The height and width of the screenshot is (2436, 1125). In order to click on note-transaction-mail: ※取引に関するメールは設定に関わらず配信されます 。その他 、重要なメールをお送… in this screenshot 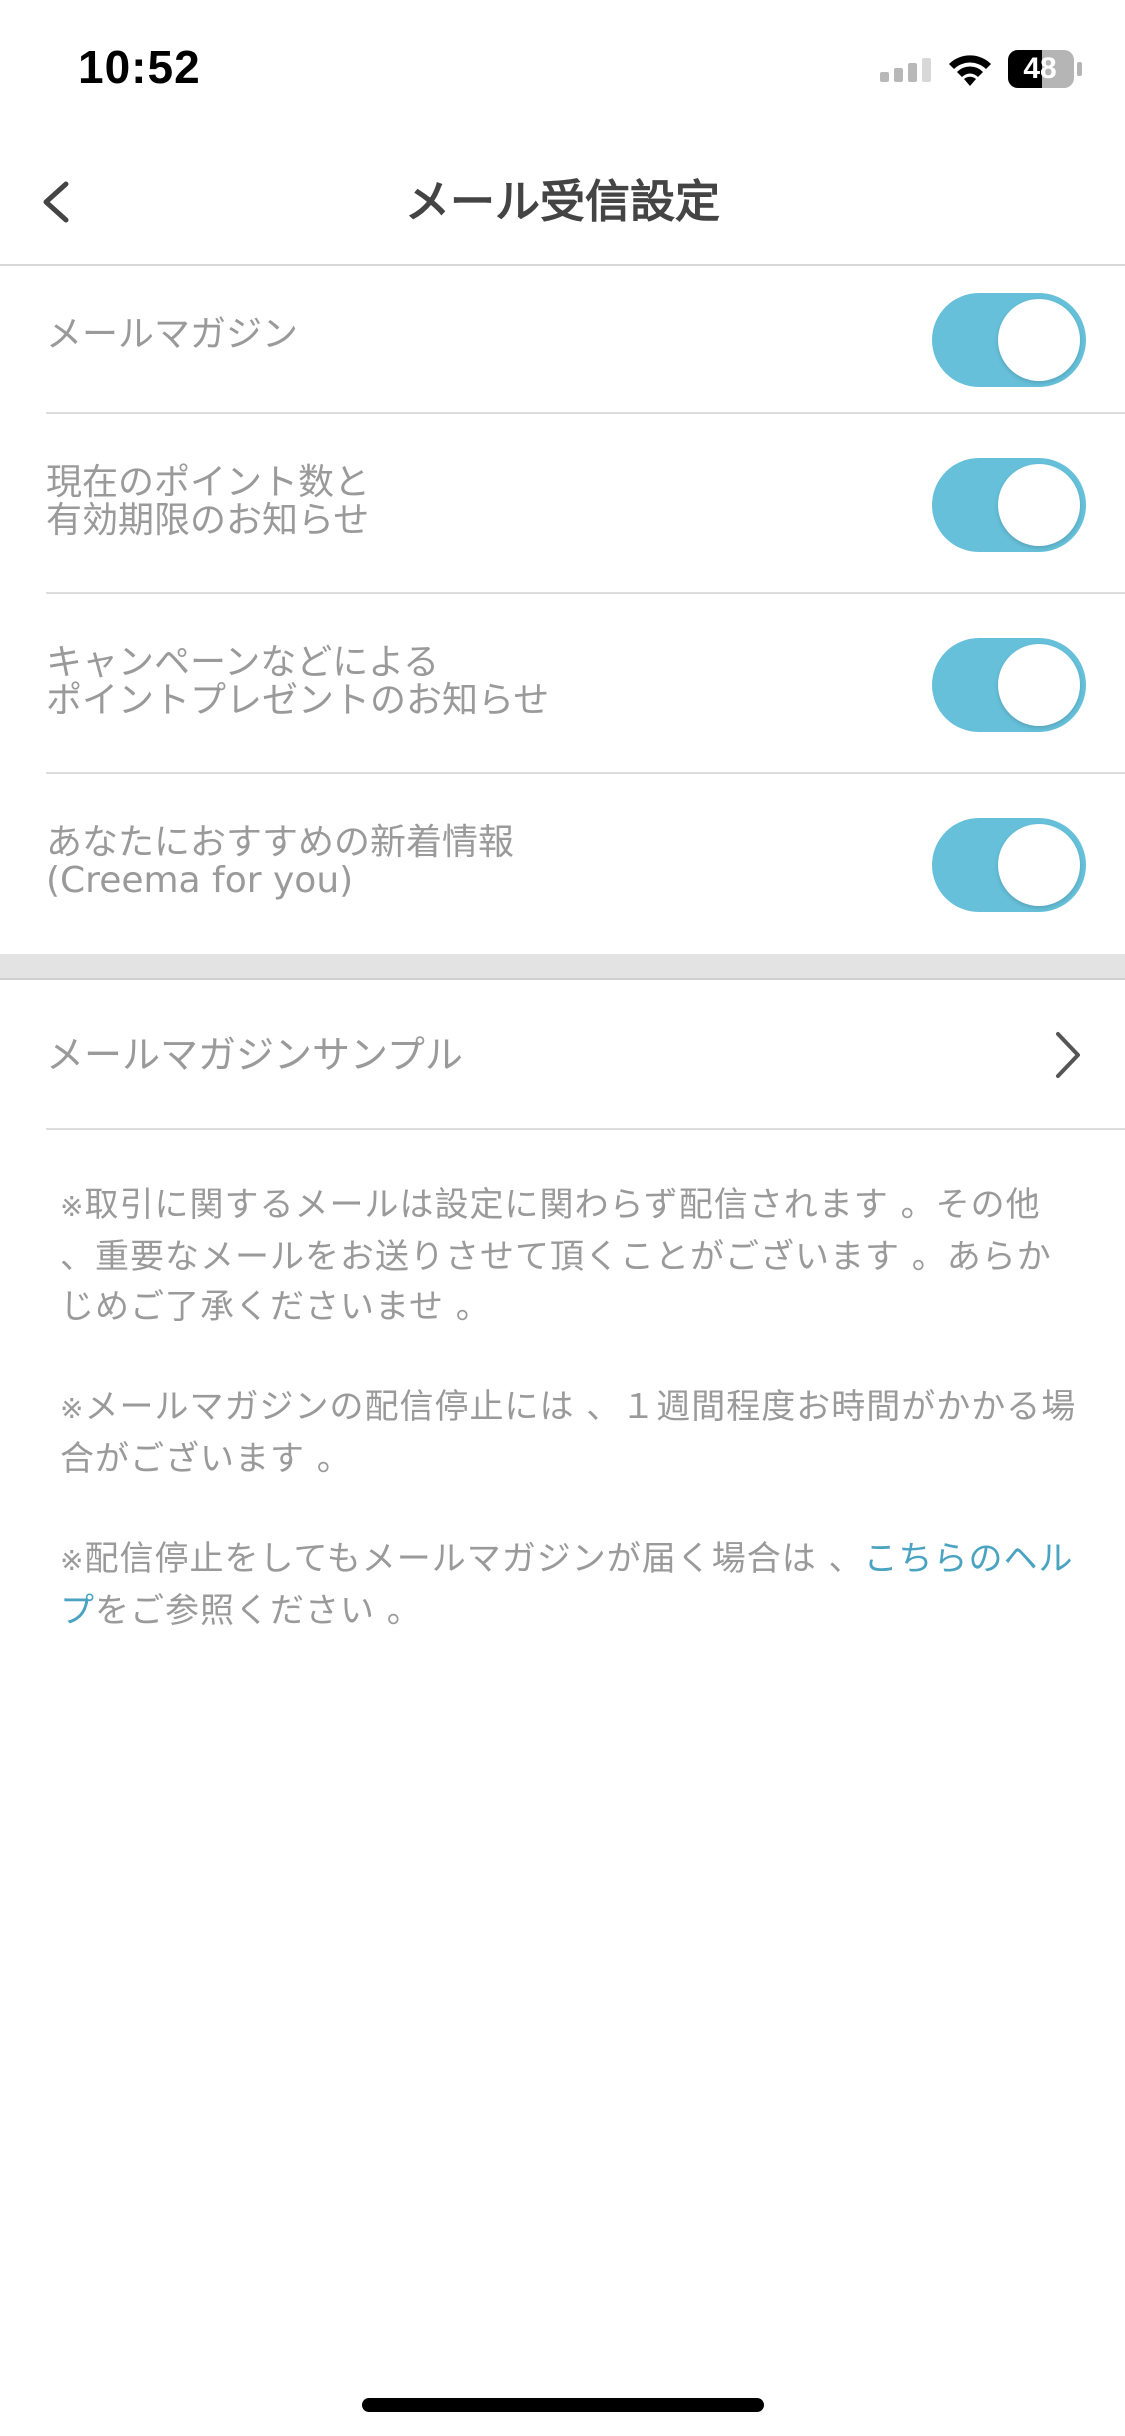, I will do `click(570, 1256)`.